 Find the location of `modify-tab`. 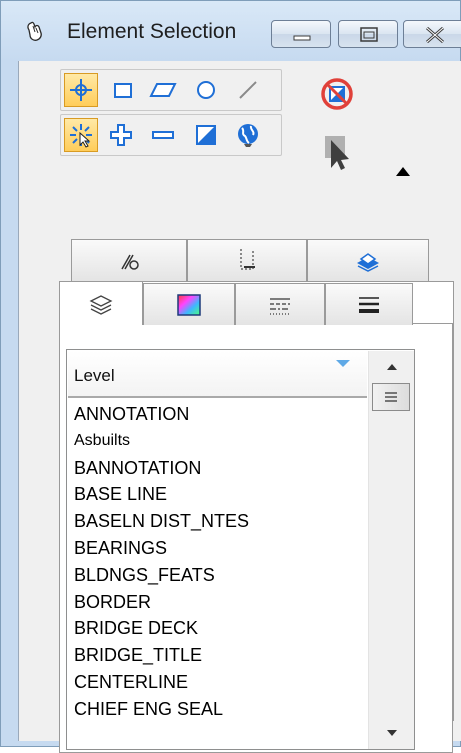

modify-tab is located at coordinates (129, 260).